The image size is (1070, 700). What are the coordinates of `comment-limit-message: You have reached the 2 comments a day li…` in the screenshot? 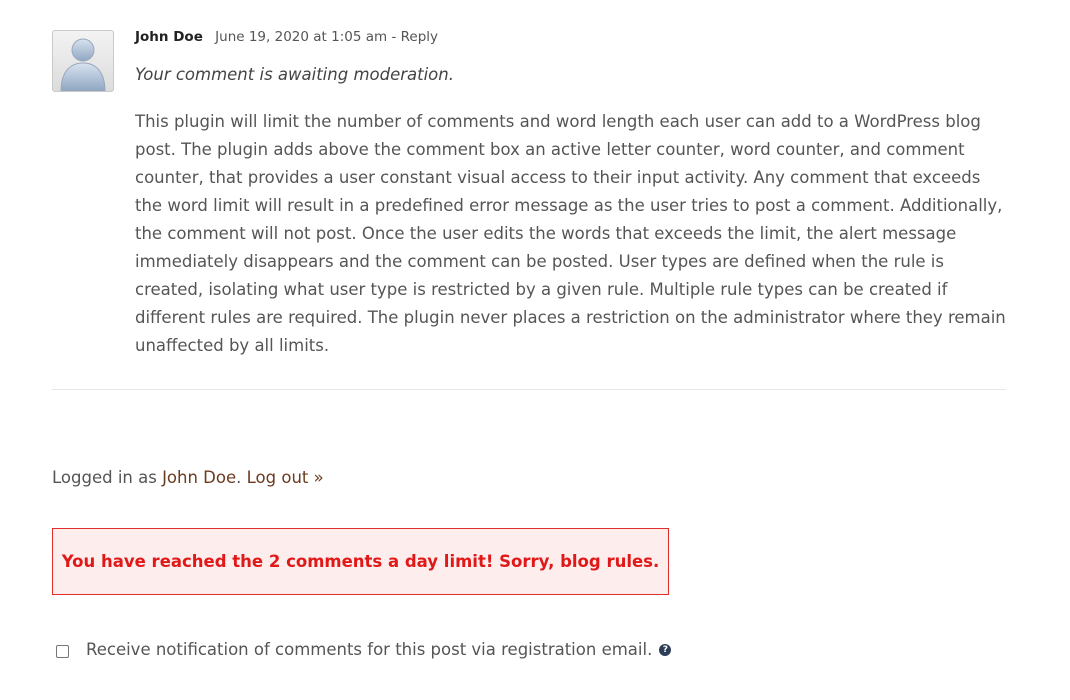 It's located at (360, 561).